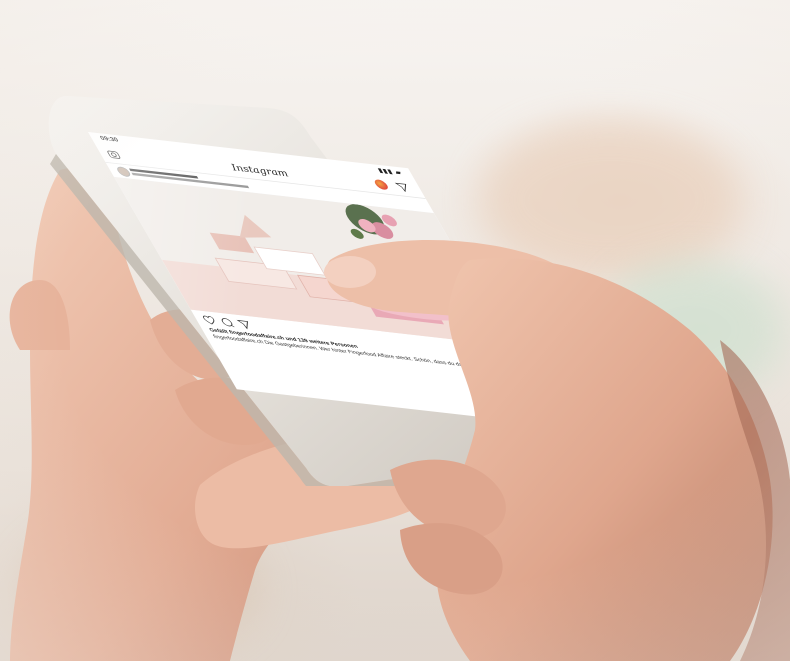  I want to click on comment-icon, so click(226, 322).